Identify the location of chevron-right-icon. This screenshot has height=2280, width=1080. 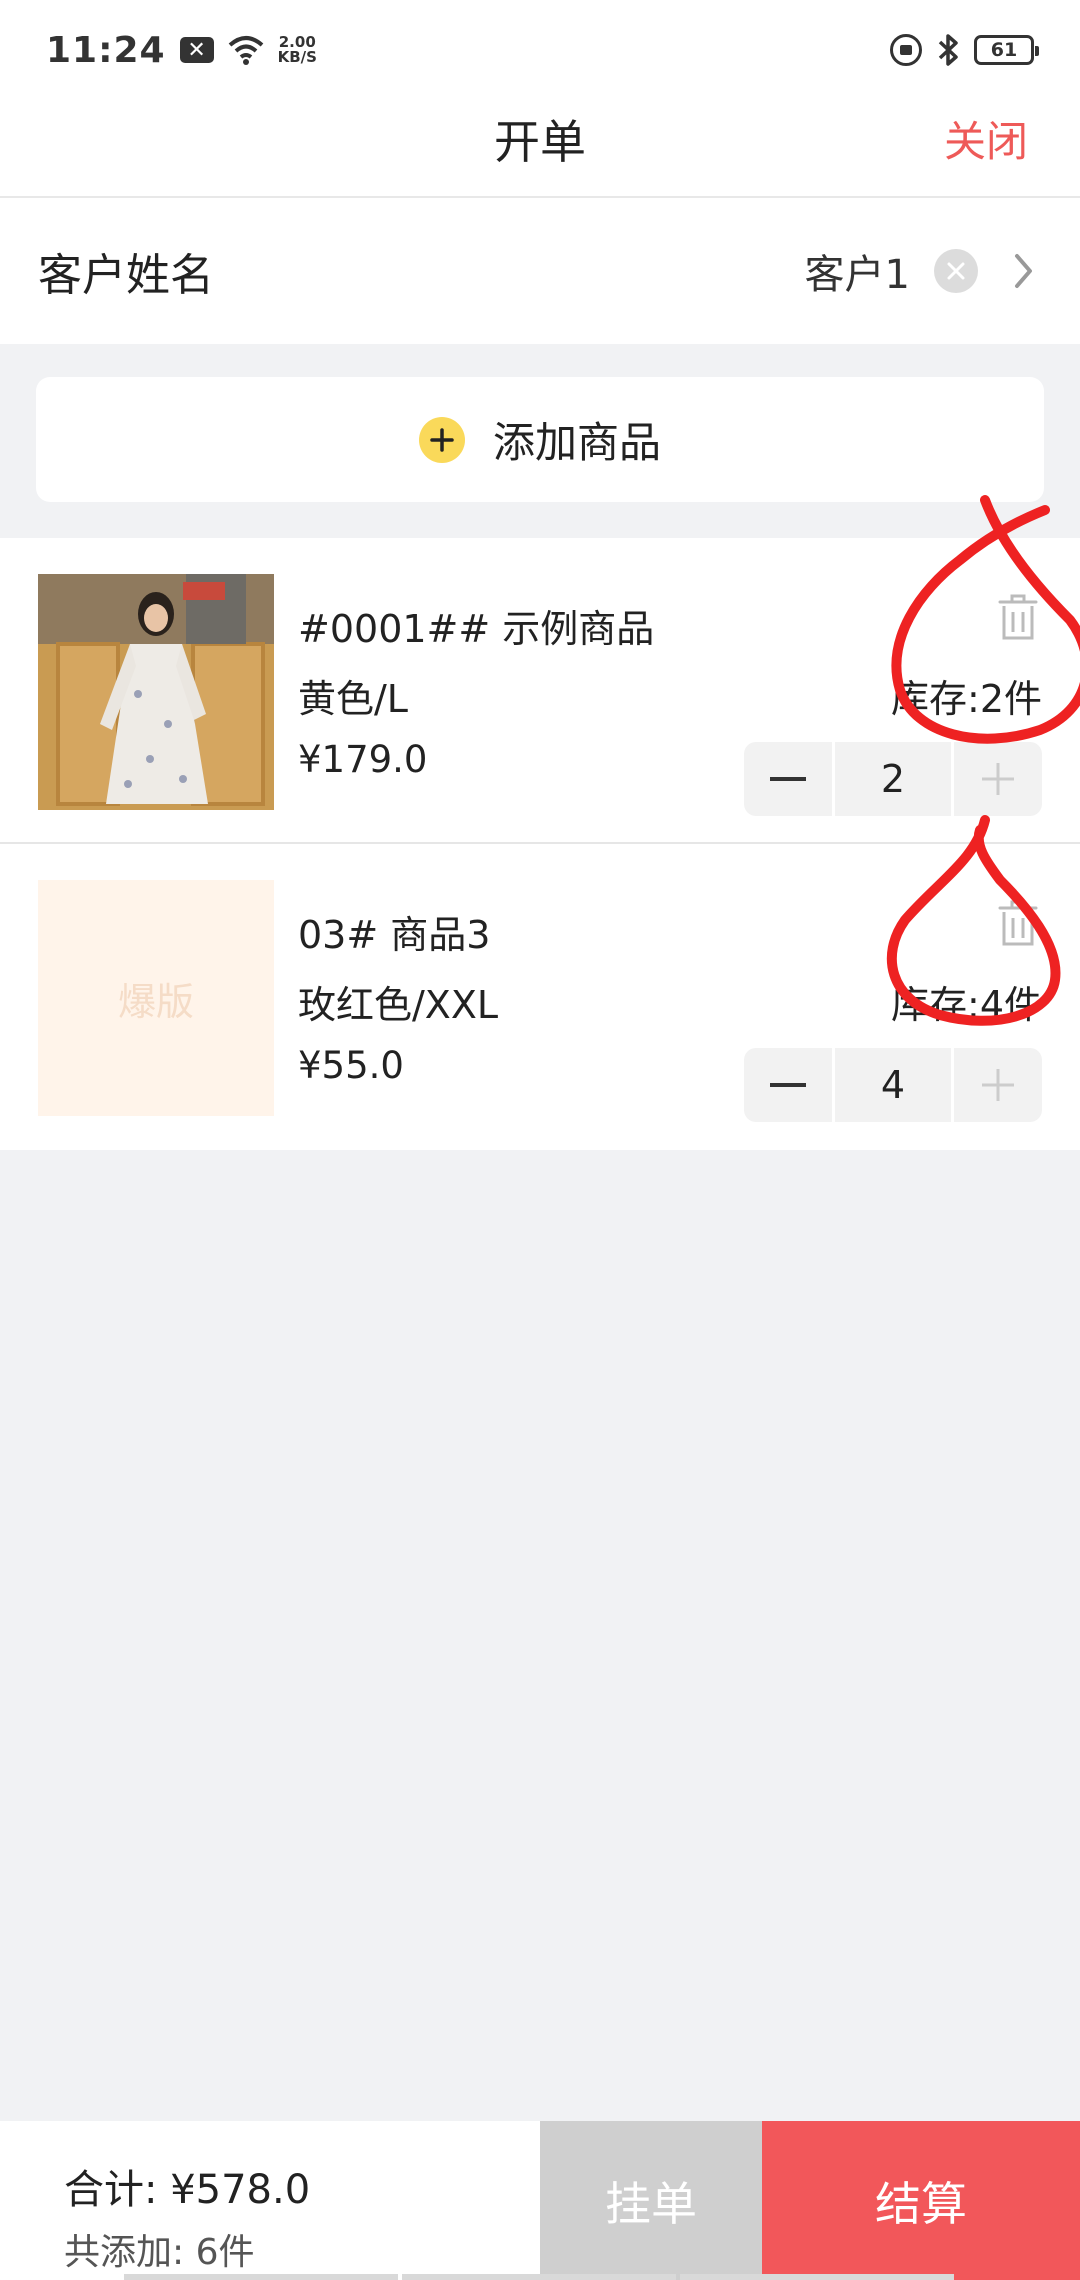
(1024, 271).